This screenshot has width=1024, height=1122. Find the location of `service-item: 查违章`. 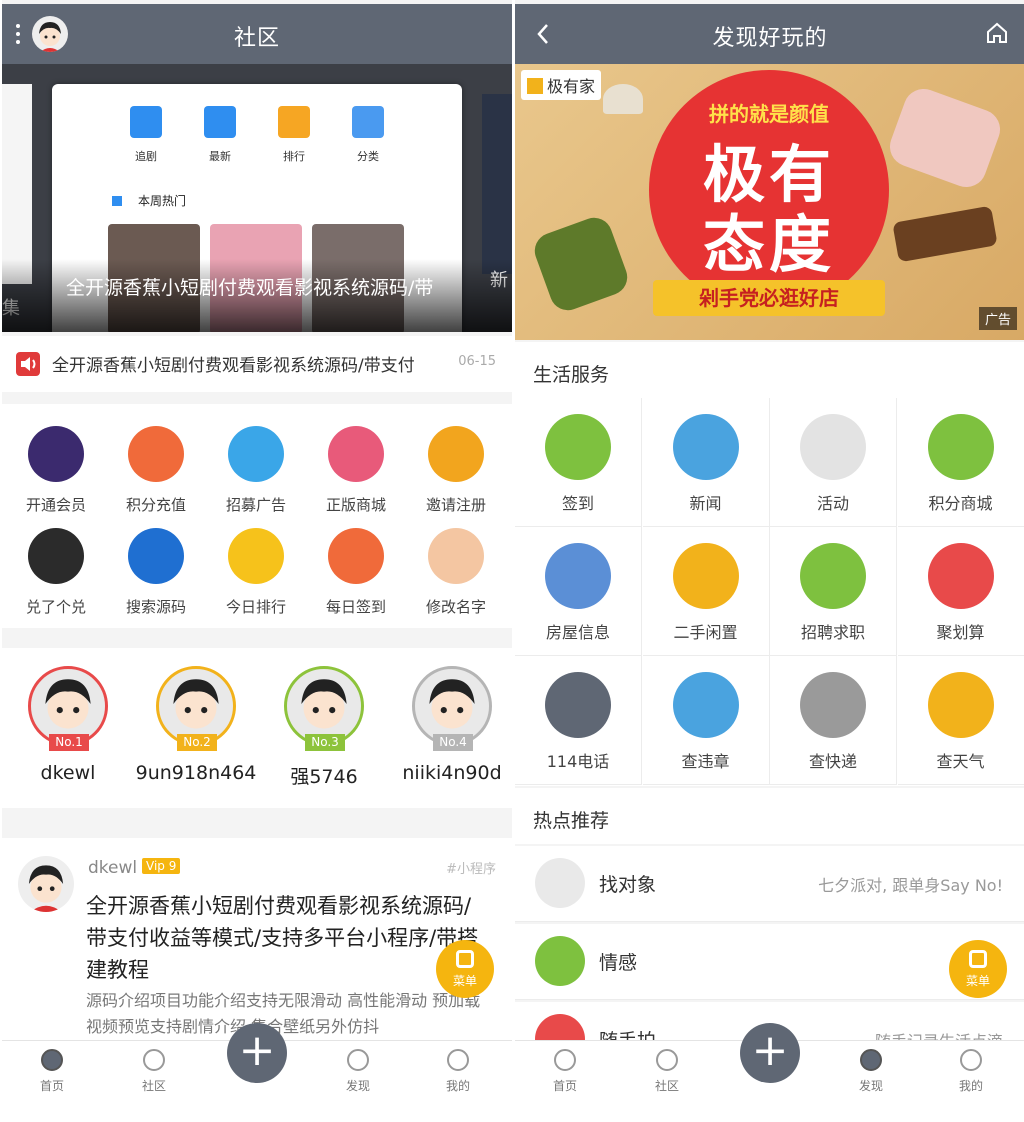

service-item: 查违章 is located at coordinates (706, 720).